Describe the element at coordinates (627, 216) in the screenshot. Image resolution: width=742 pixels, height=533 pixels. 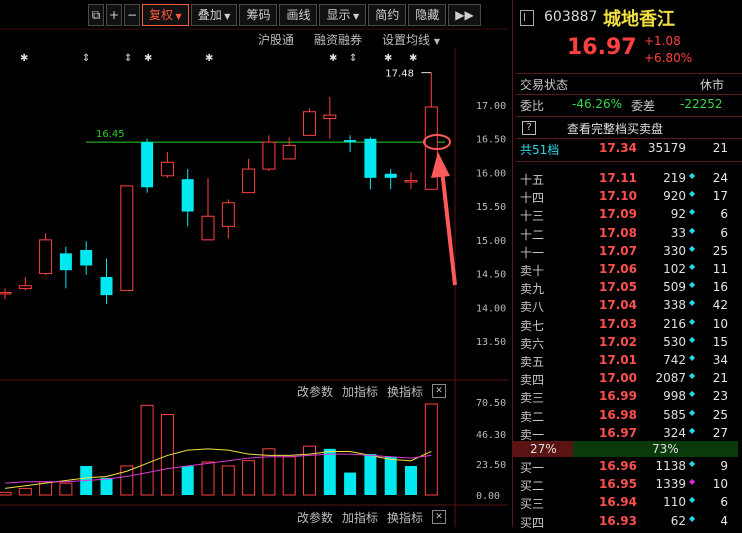
I see `sell-level-row: 十三 17.09 92 ◆ 6` at that location.